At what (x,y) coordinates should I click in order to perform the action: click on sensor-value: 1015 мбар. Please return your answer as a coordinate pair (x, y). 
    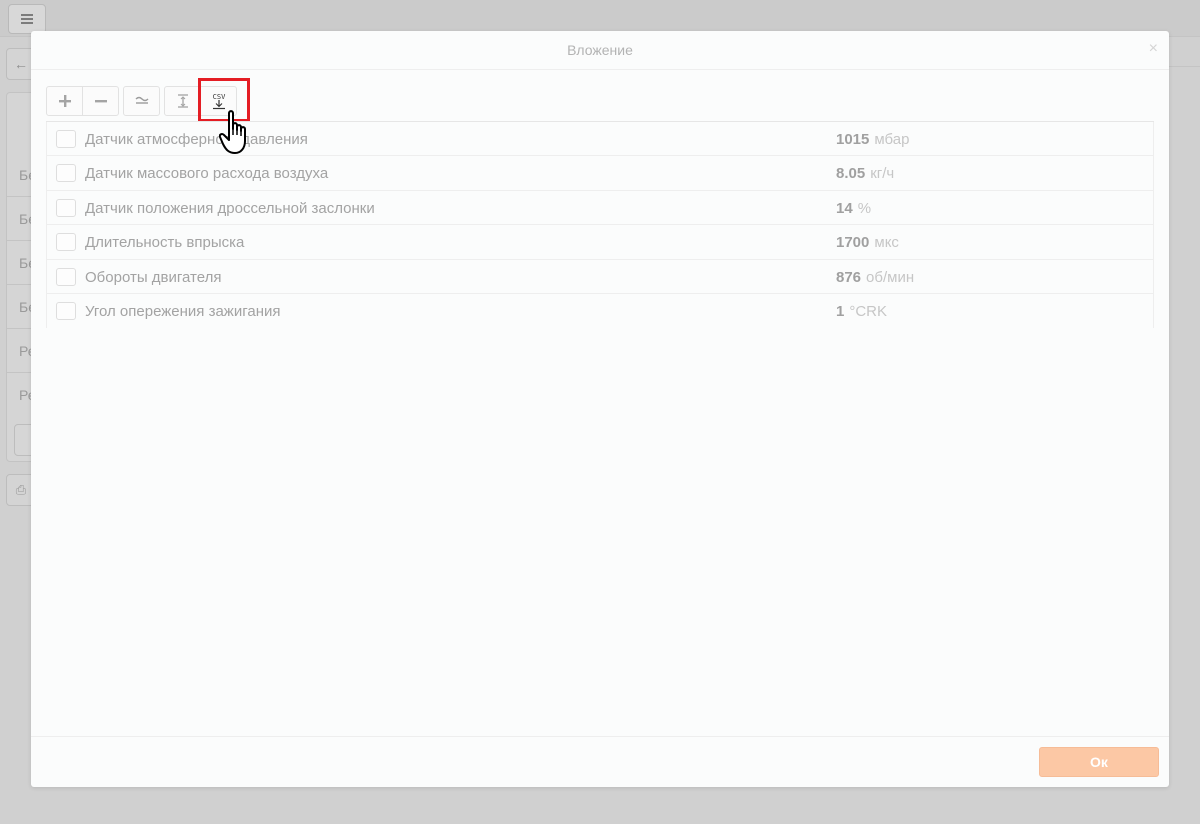
    Looking at the image, I should click on (872, 139).